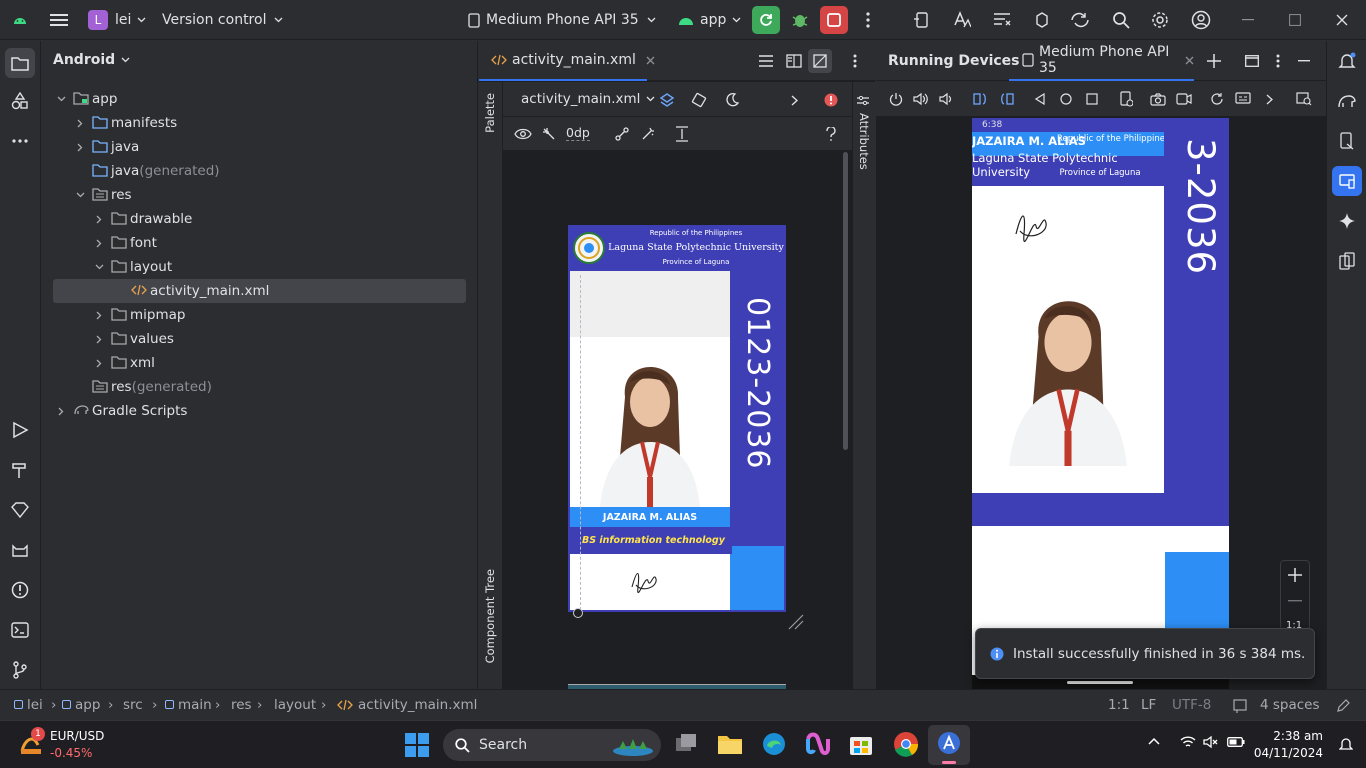 The width and height of the screenshot is (1366, 768). I want to click on close-window-icon, so click(1342, 20).